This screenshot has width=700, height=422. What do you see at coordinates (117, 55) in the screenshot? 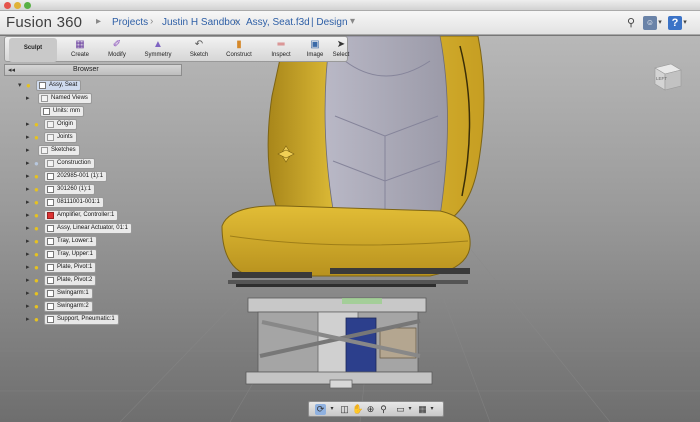
I see `tool-label: Modify` at bounding box center [117, 55].